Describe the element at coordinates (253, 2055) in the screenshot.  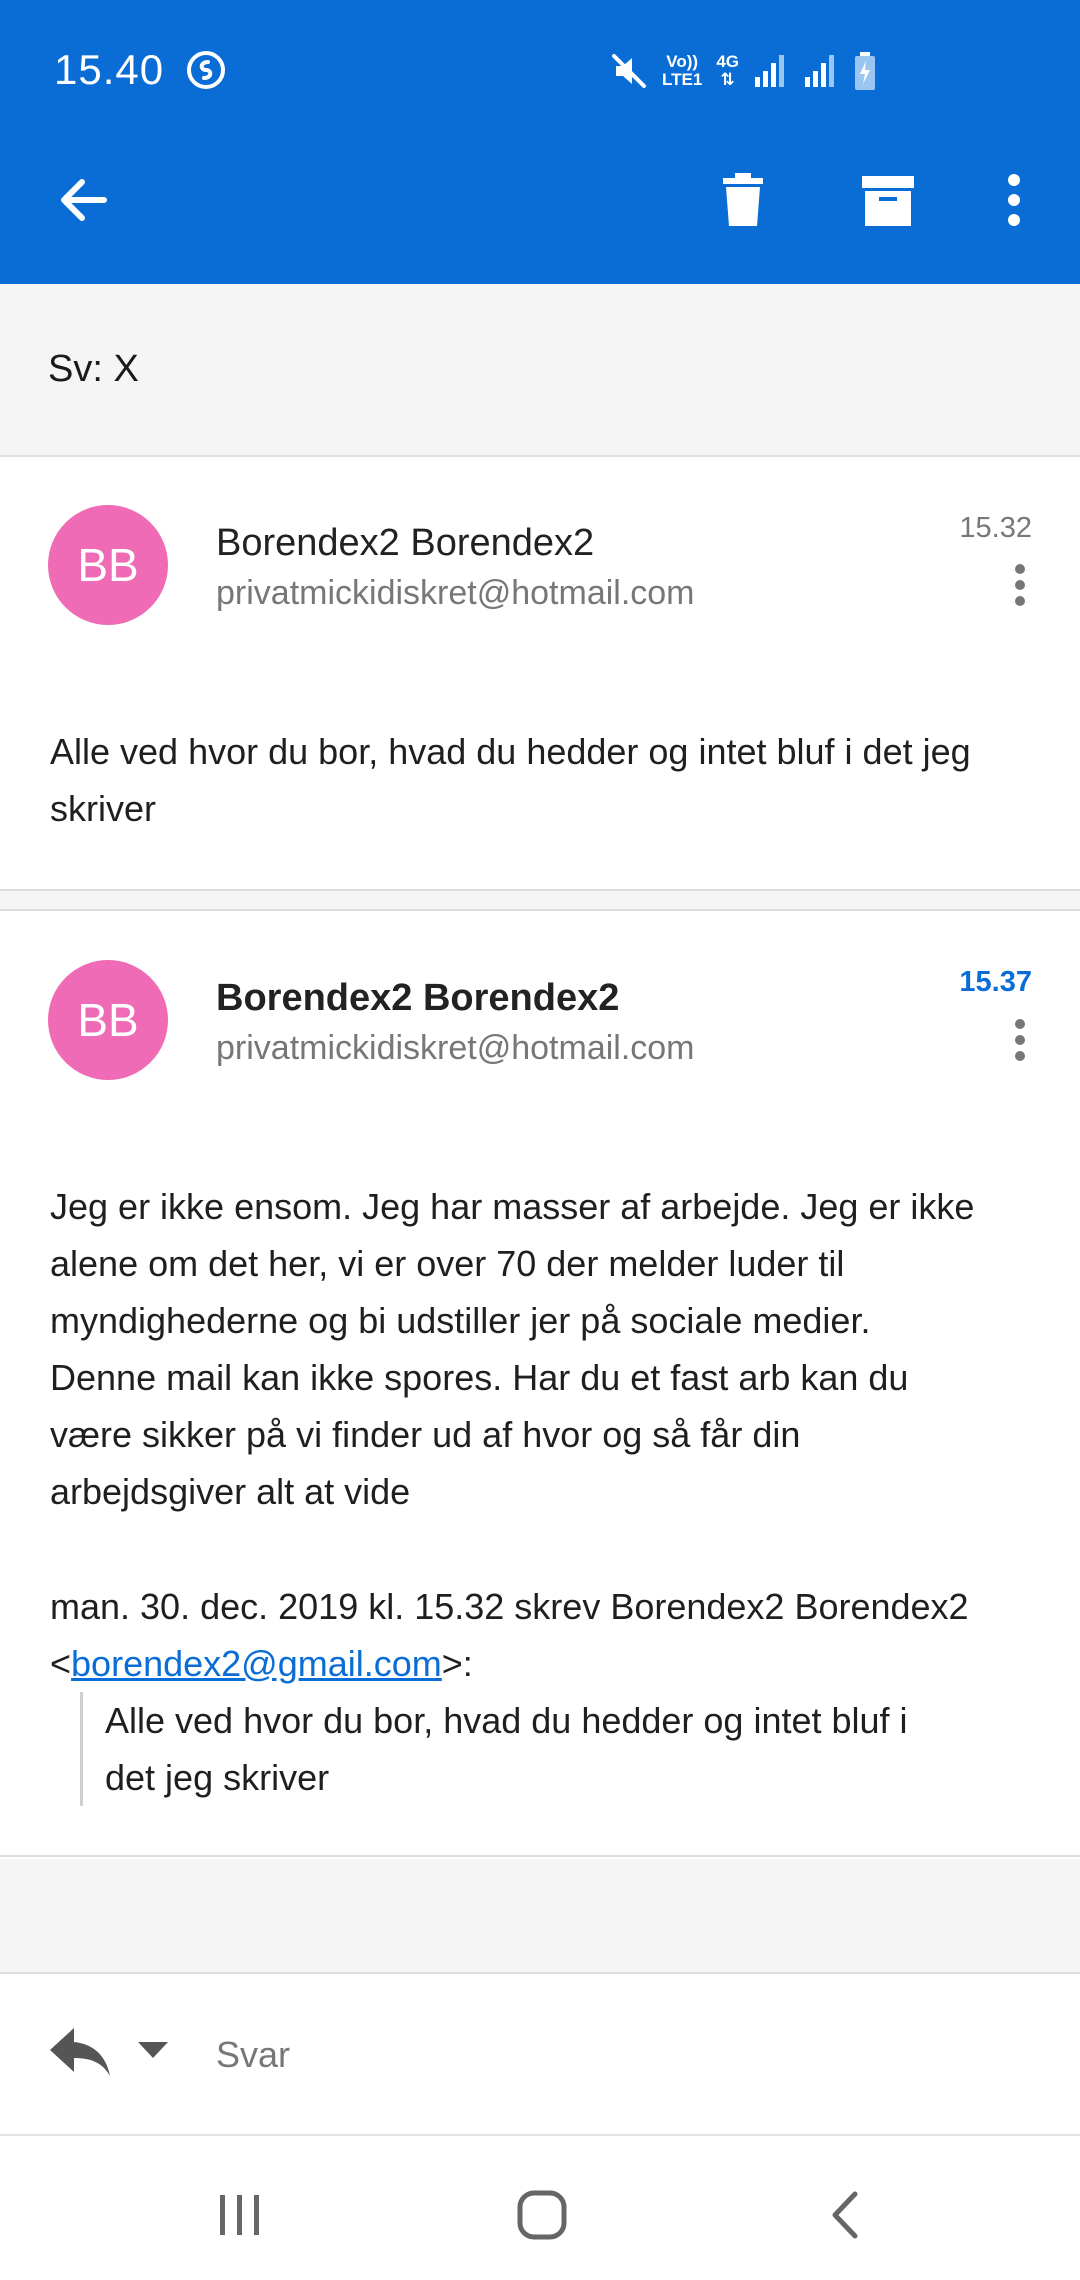
I see `reply-input: Svar` at that location.